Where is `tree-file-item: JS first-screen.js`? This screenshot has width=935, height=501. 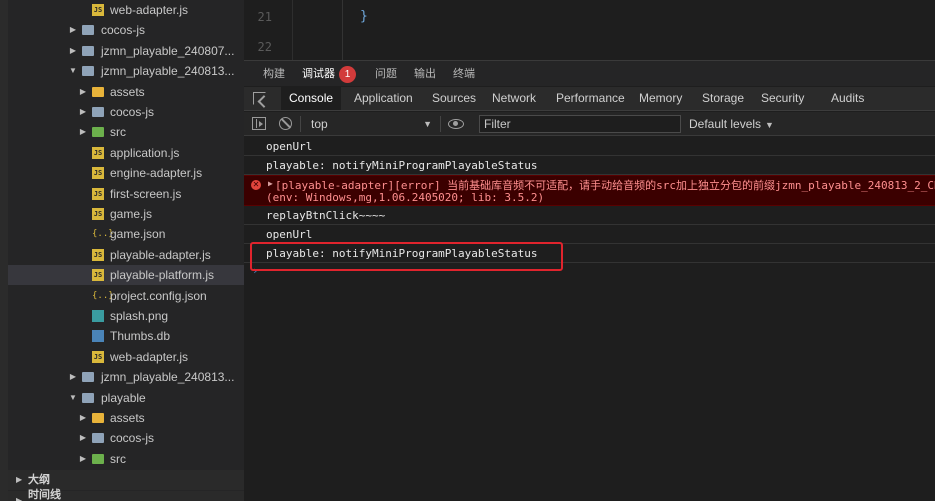 tree-file-item: JS first-screen.js is located at coordinates (126, 194).